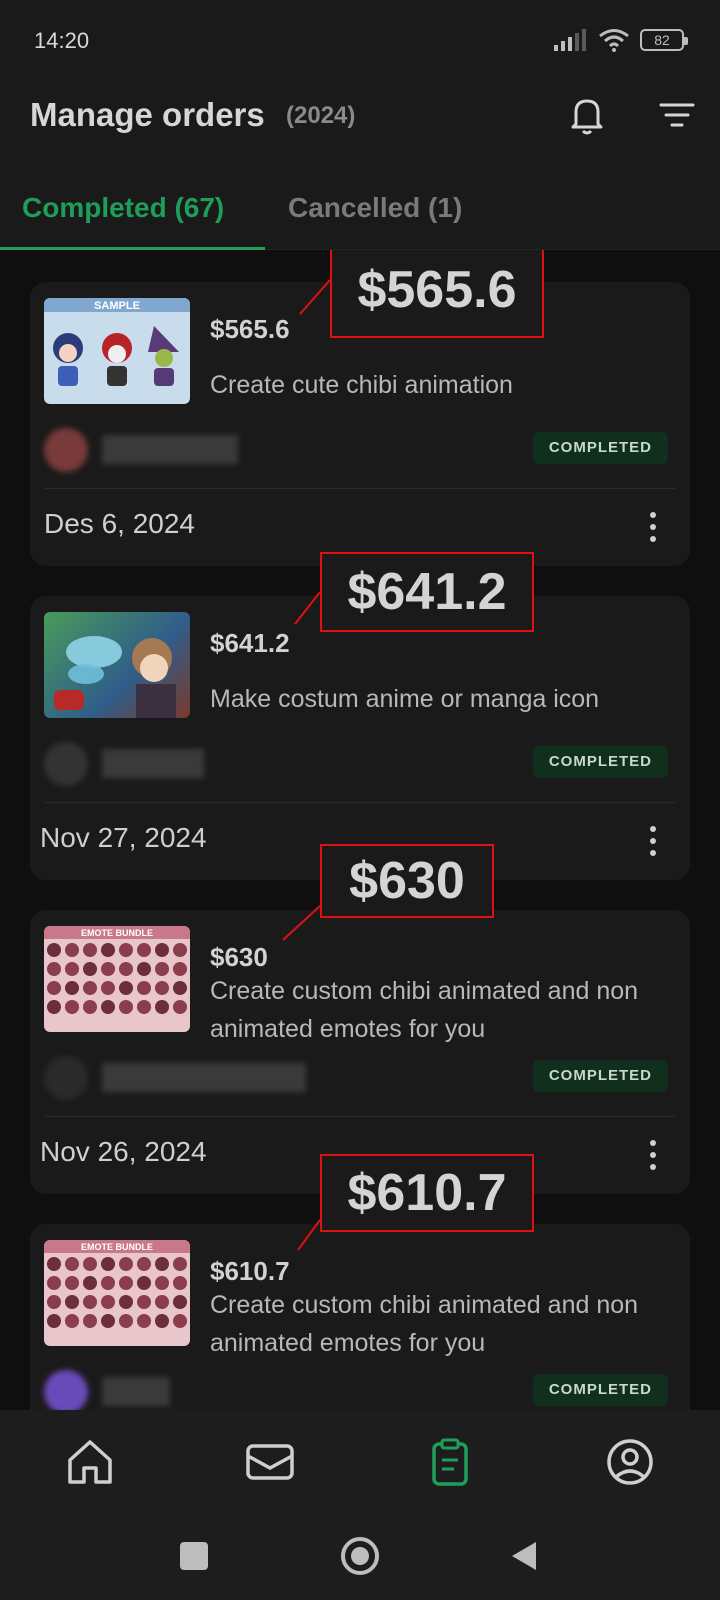  What do you see at coordinates (321, 115) in the screenshot?
I see `year-label: (2024)` at bounding box center [321, 115].